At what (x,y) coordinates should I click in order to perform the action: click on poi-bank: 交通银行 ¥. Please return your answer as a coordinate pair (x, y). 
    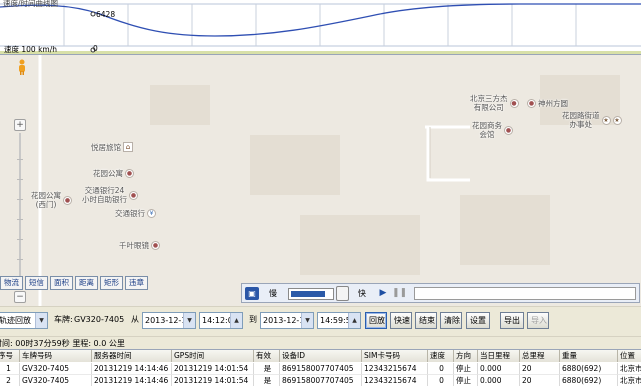
    Looking at the image, I should click on (135, 213).